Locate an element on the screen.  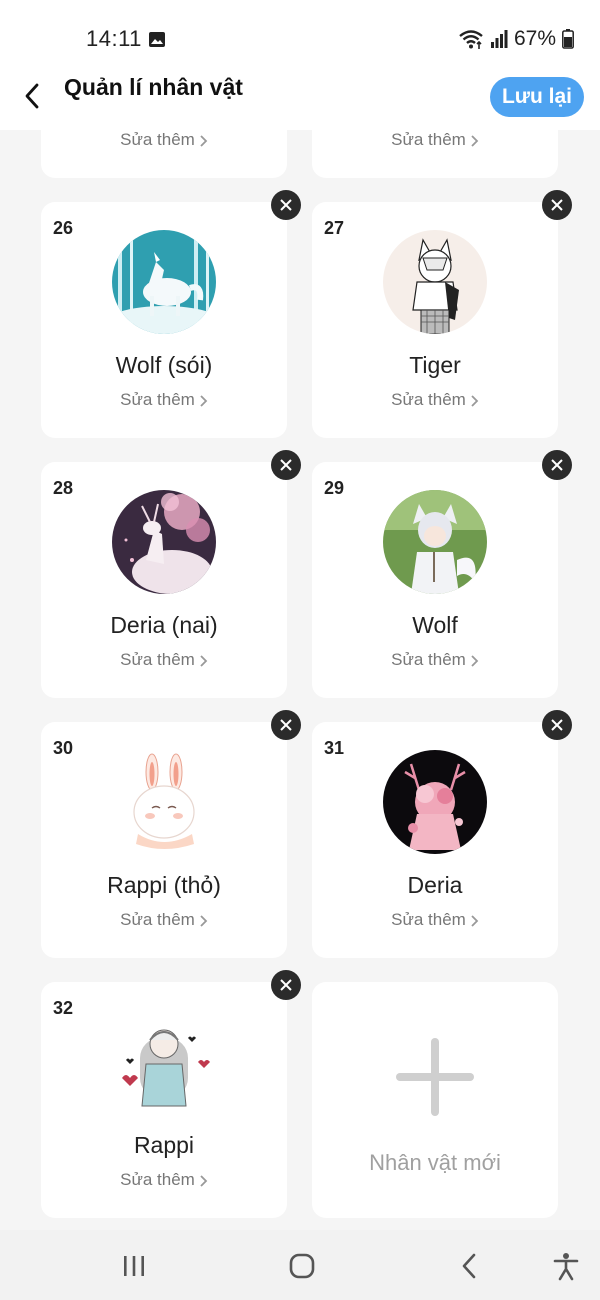
status-time: 14:11 is located at coordinates (114, 38).